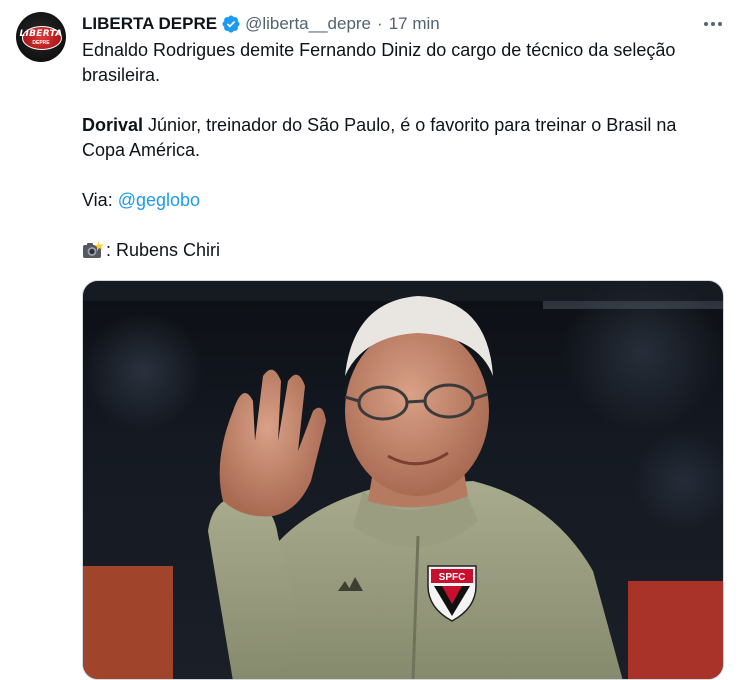 The image size is (739, 680). Describe the element at coordinates (713, 24) in the screenshot. I see `more-options-icon` at that location.